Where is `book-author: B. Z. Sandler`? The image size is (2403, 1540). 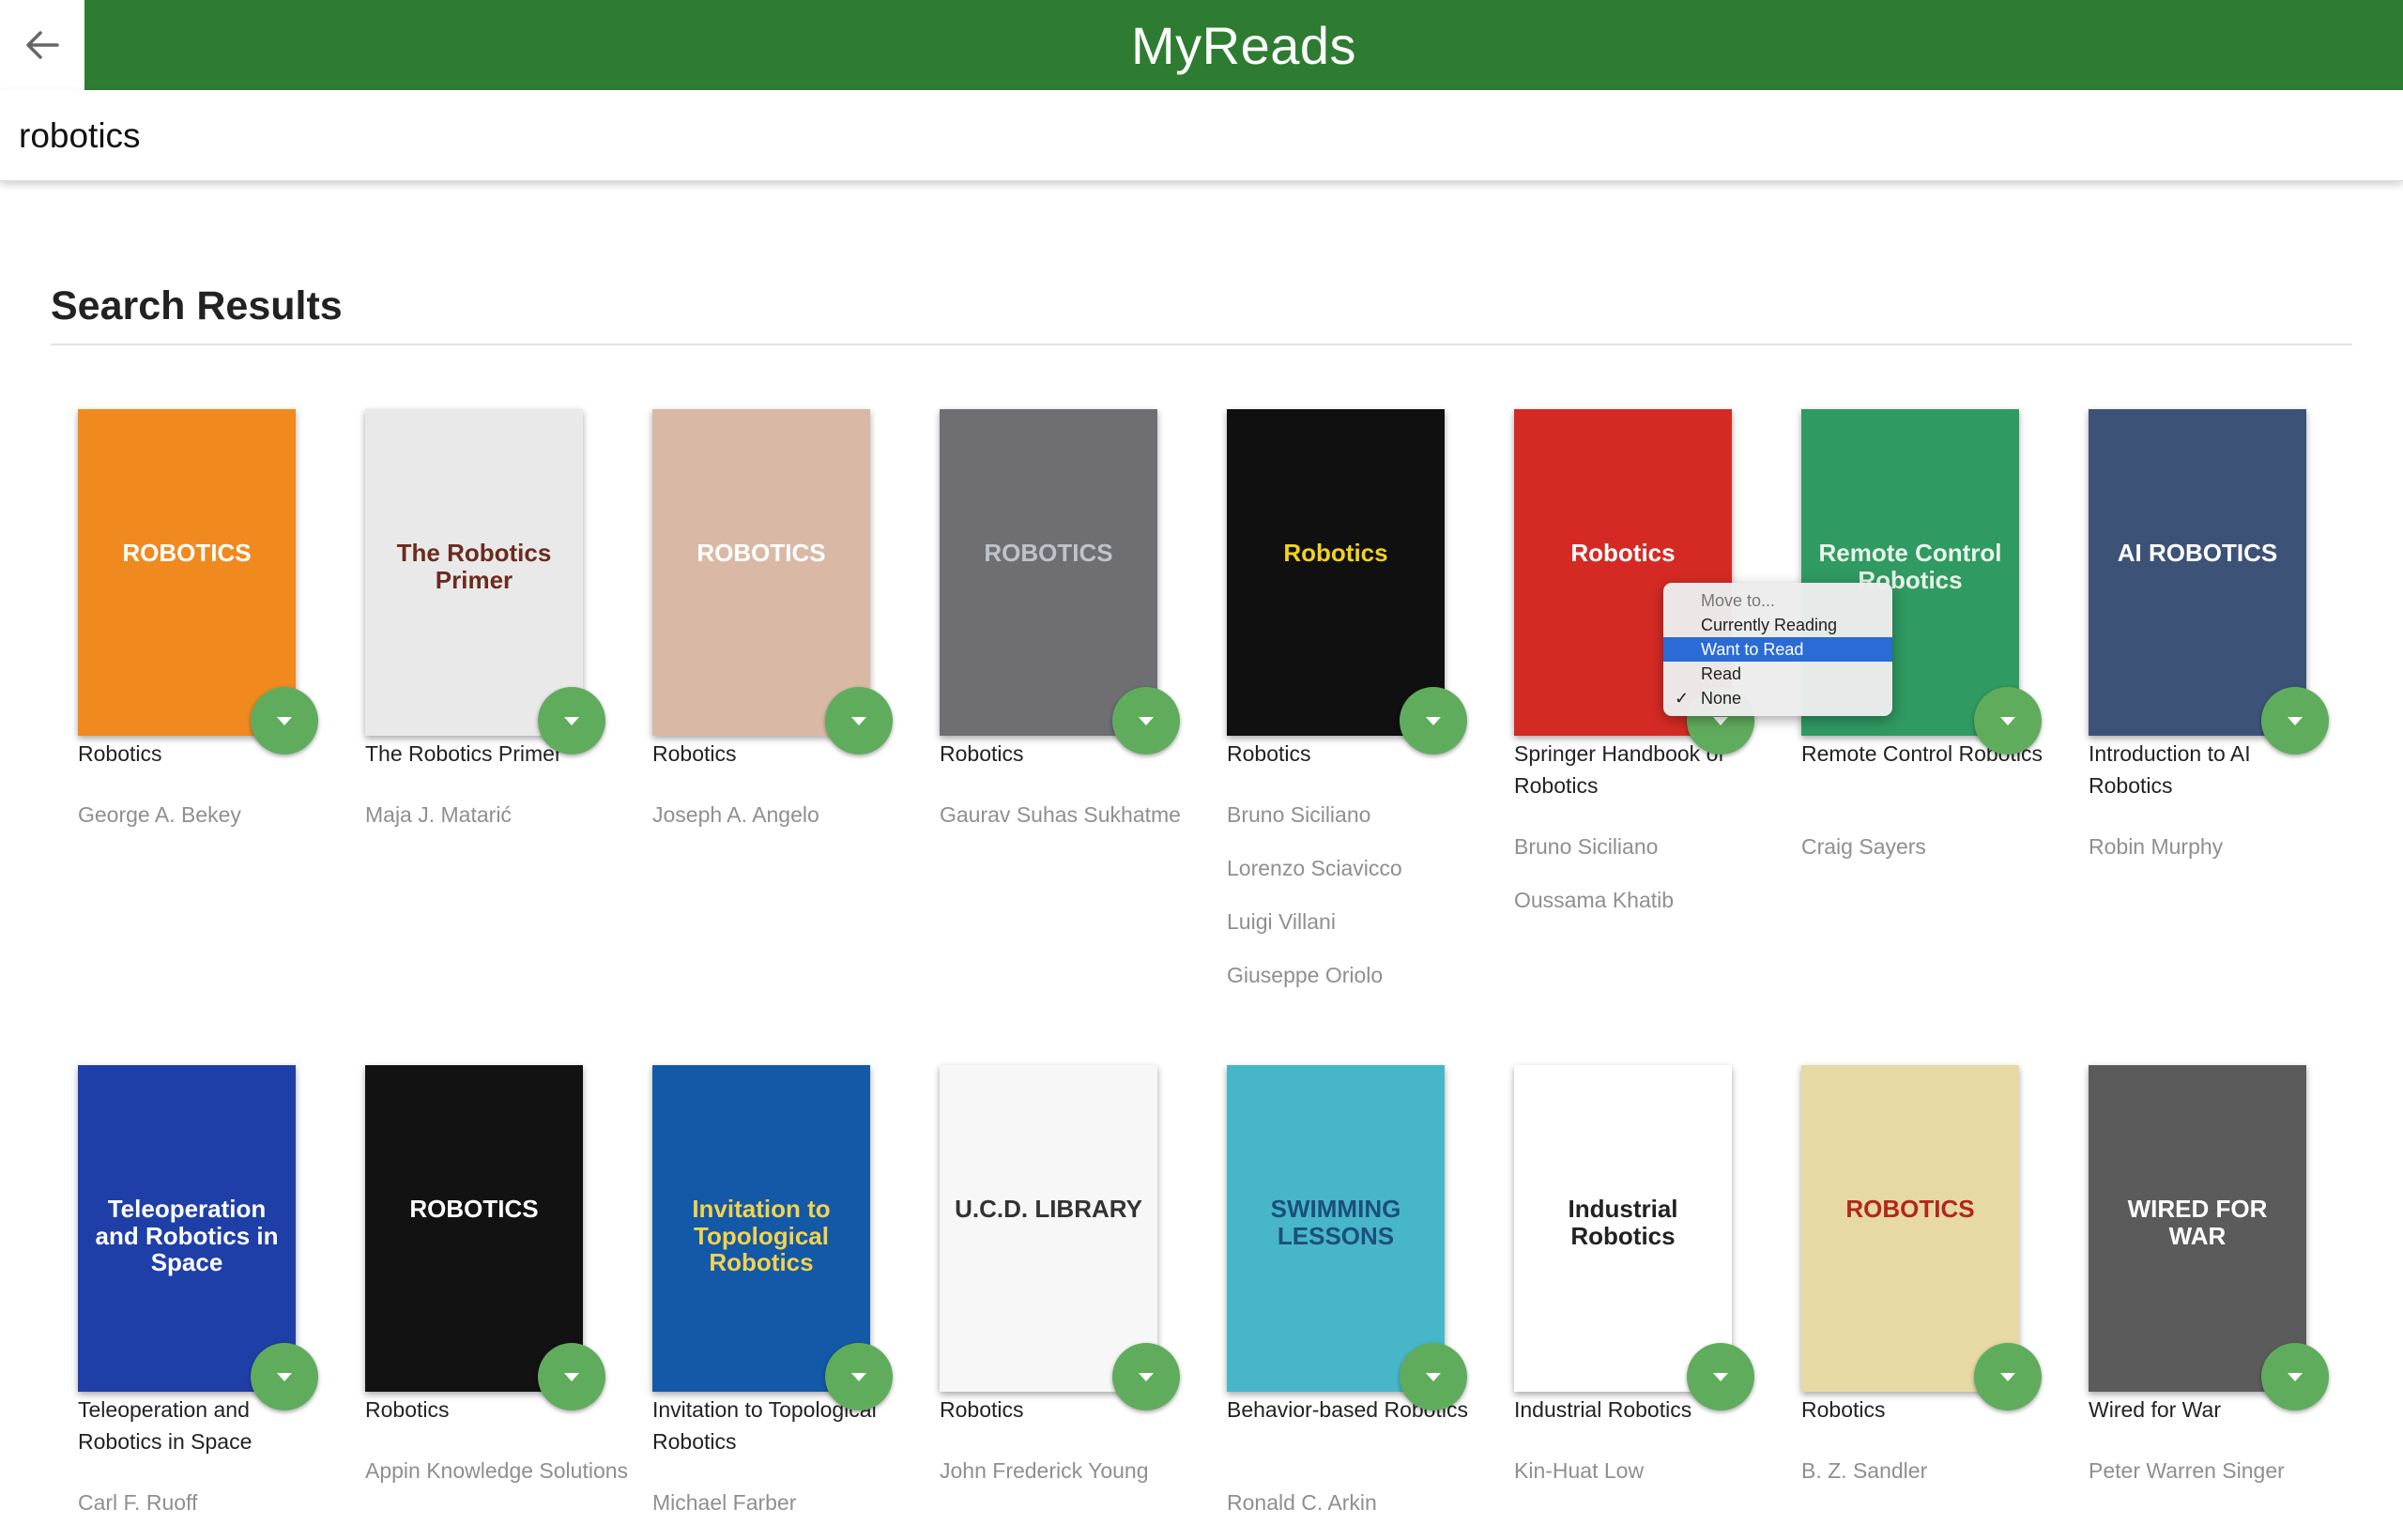 book-author: B. Z. Sandler is located at coordinates (1865, 1470).